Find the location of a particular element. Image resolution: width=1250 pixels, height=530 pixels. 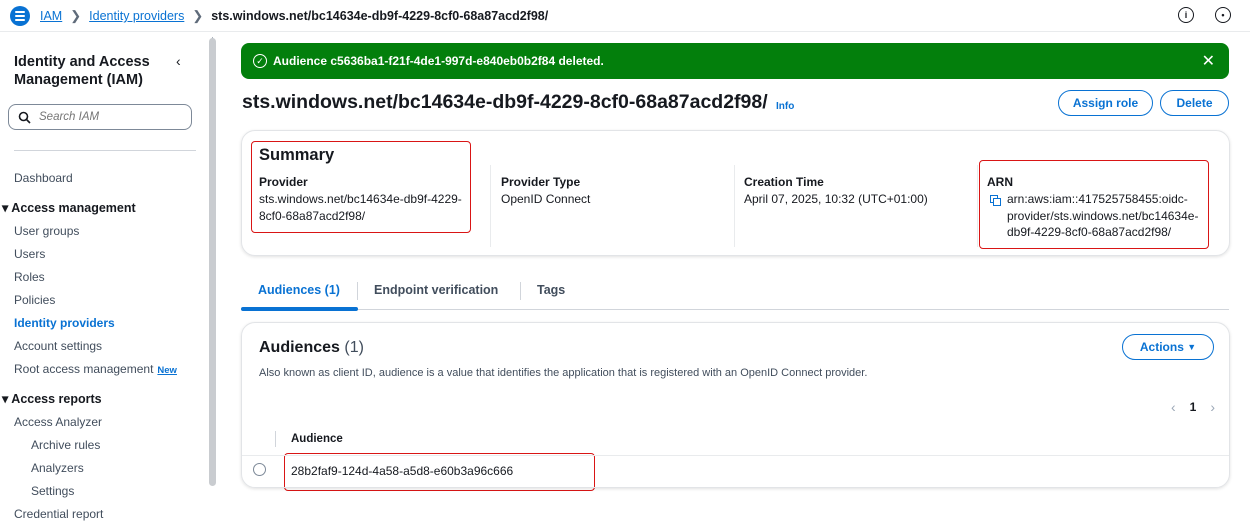

info-icon: i is located at coordinates (1186, 15).